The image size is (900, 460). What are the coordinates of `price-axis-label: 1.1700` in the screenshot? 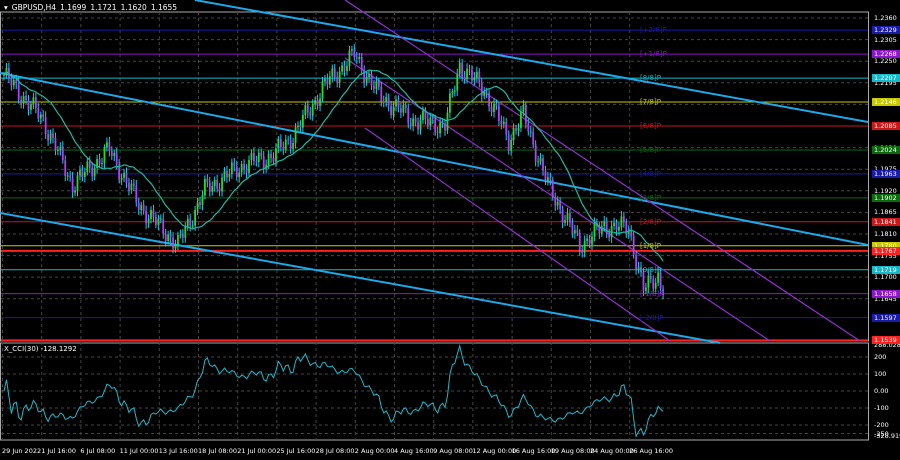 It's located at (885, 277).